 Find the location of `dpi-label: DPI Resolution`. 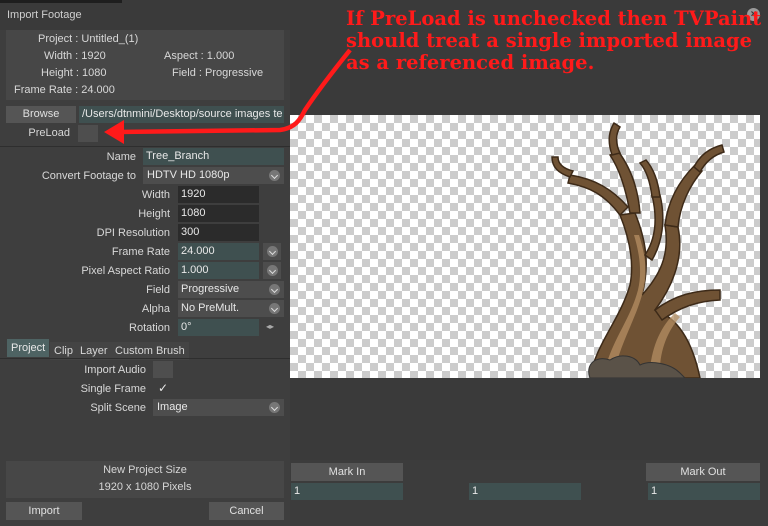

dpi-label: DPI Resolution is located at coordinates (133, 233).